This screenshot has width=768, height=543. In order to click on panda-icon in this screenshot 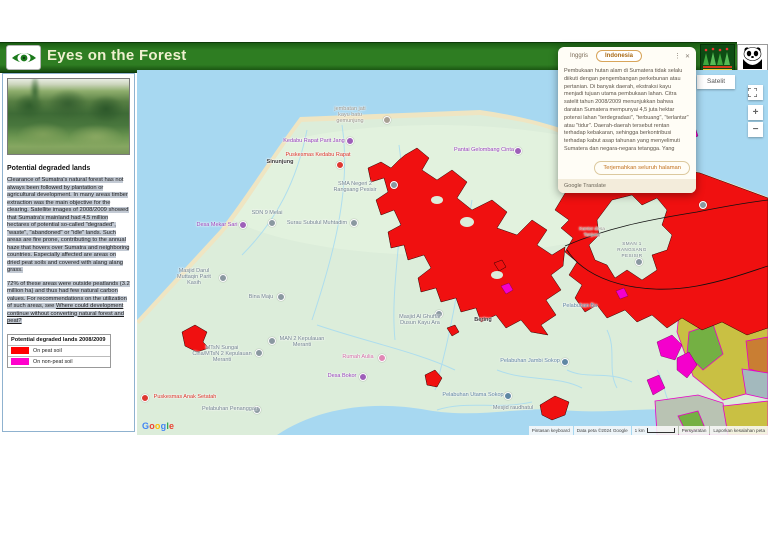, I will do `click(752, 58)`.